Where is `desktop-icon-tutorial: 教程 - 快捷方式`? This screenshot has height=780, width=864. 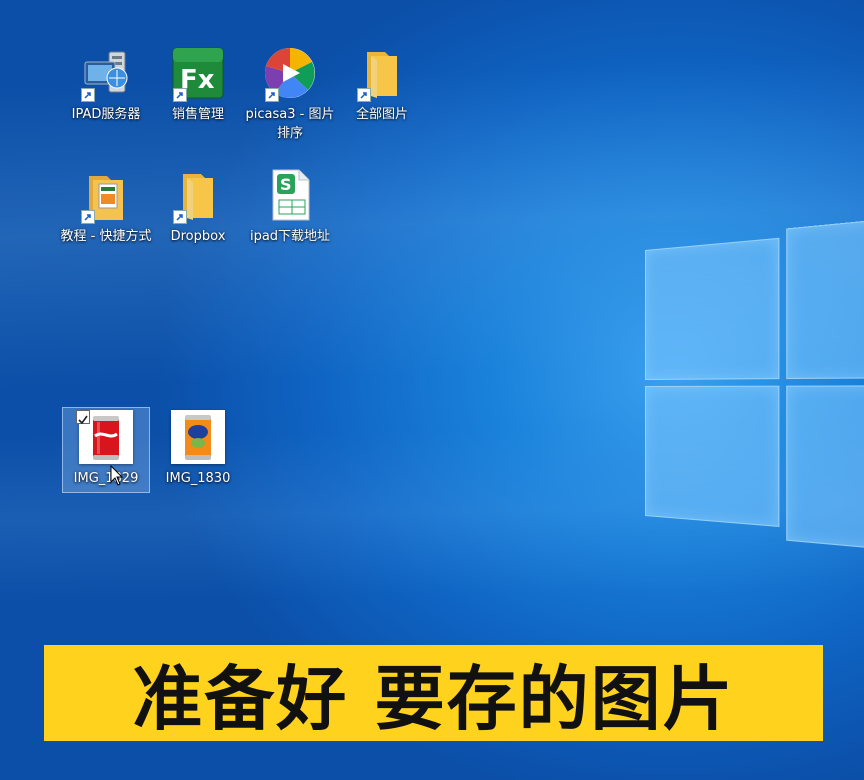
desktop-icon-tutorial: 教程 - 快捷方式 is located at coordinates (106, 207).